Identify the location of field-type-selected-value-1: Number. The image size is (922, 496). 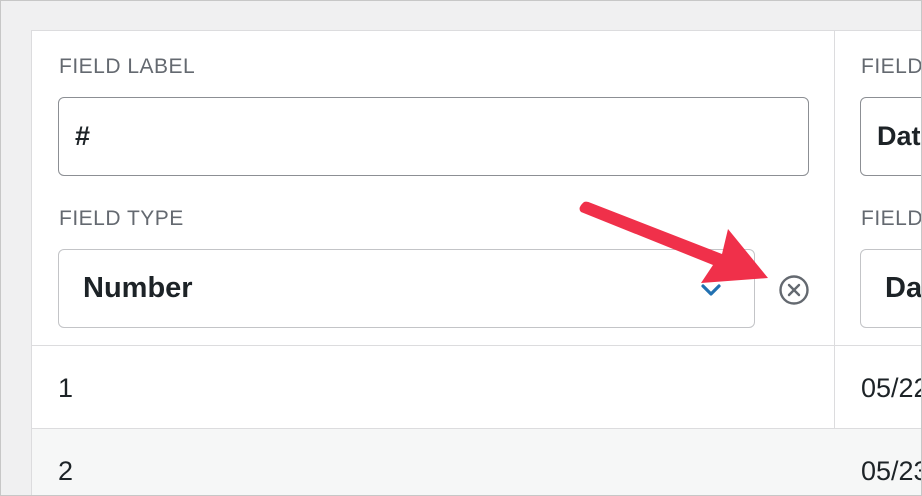
(138, 288).